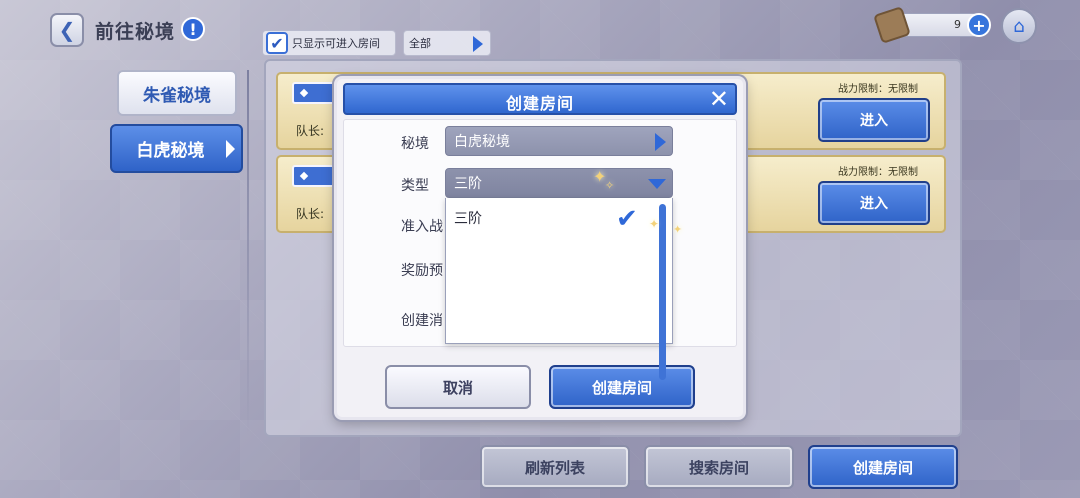  I want to click on cancel-button: 取消, so click(458, 387).